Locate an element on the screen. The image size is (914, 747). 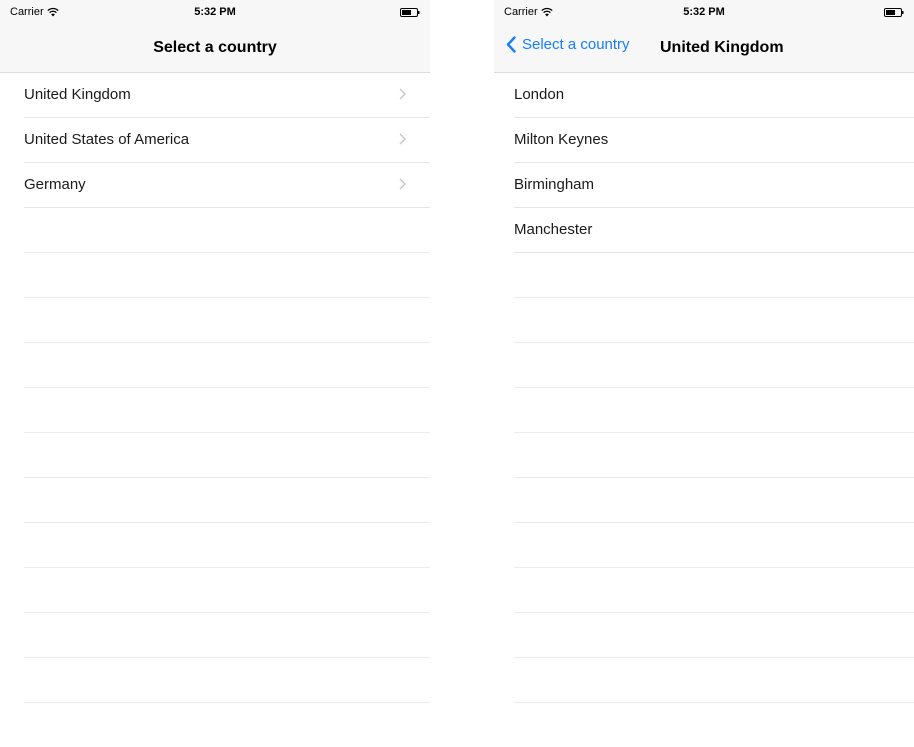
back-button: Select a country is located at coordinates (568, 44).